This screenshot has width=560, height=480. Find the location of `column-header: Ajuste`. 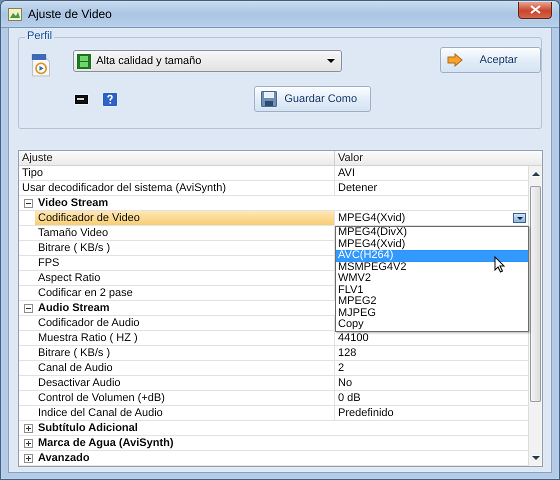

column-header: Ajuste is located at coordinates (177, 158).